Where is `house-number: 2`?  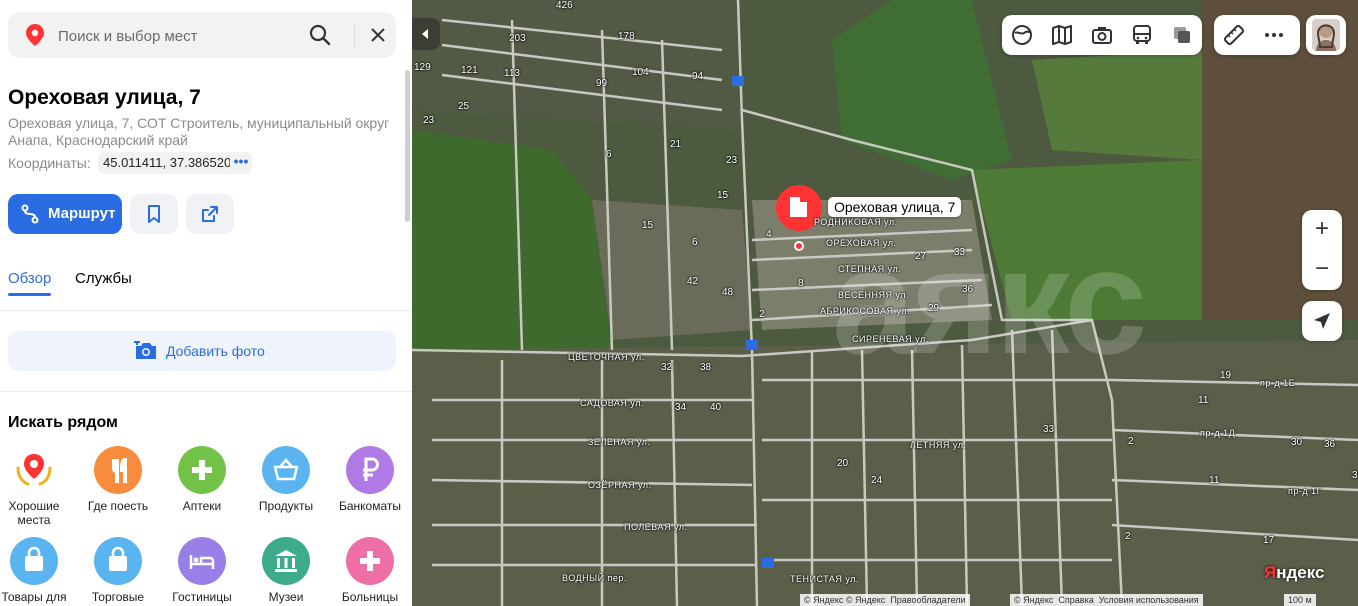
house-number: 2 is located at coordinates (762, 314).